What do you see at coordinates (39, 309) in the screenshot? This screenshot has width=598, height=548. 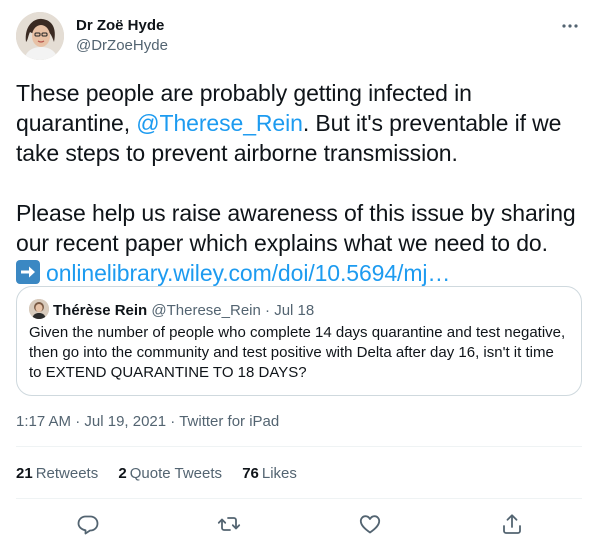 I see `quoted-author-avatar` at bounding box center [39, 309].